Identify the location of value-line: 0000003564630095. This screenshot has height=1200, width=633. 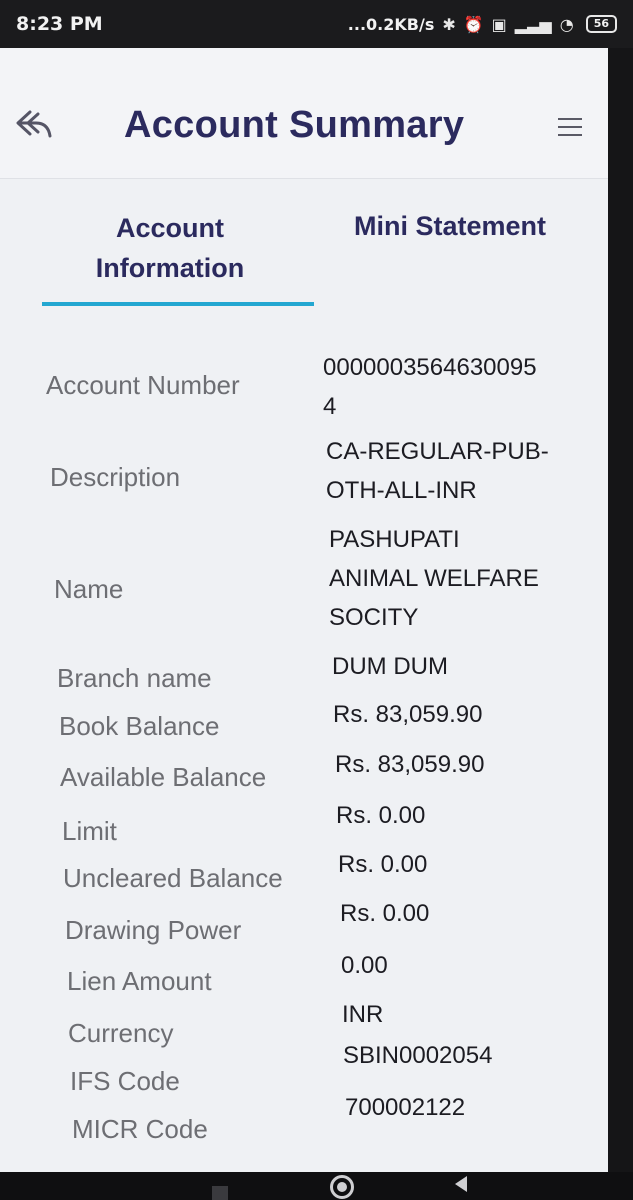
(430, 367).